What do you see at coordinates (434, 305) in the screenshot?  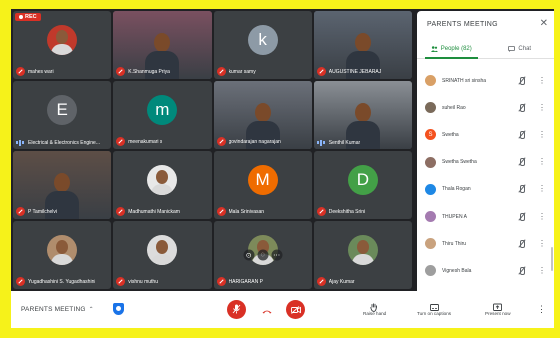 I see `captions-icon` at bounding box center [434, 305].